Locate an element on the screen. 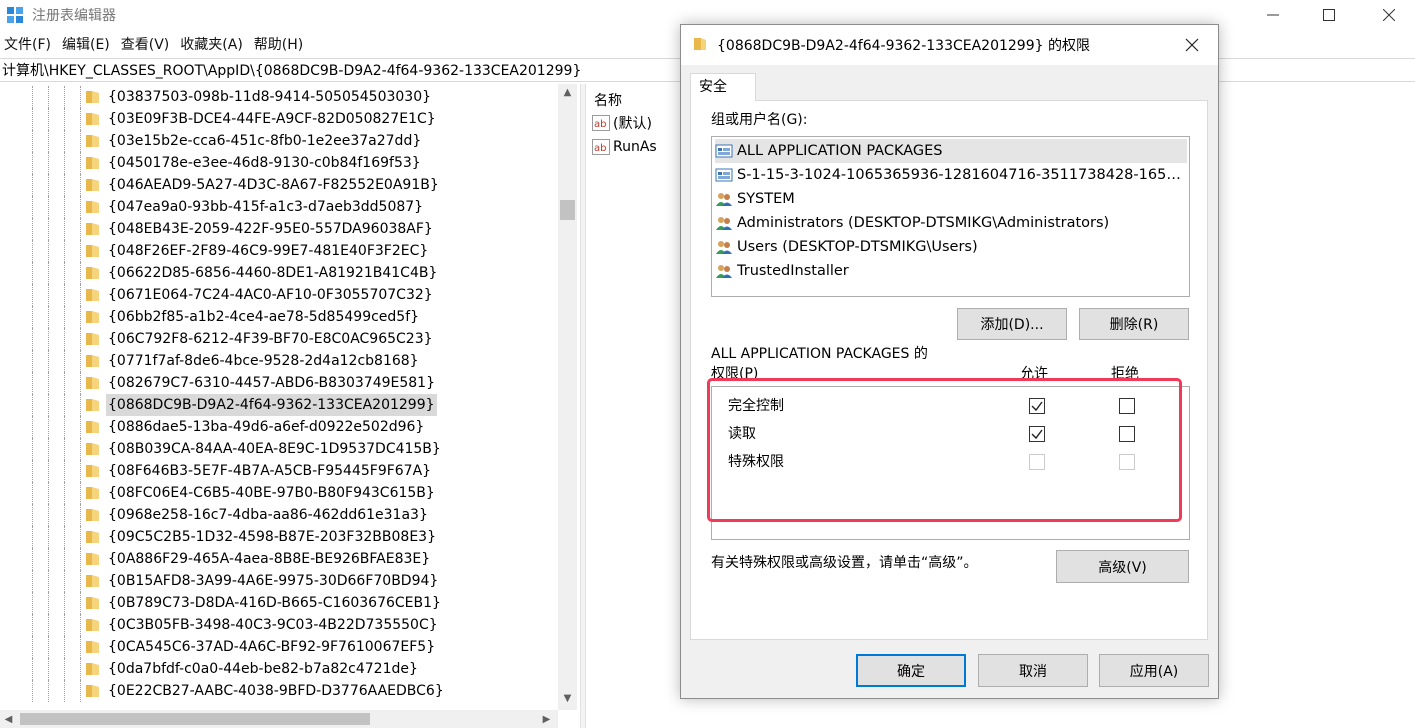 The height and width of the screenshot is (728, 1415). user-list-item: ALL APPLICATION PACKAGES is located at coordinates (951, 151).